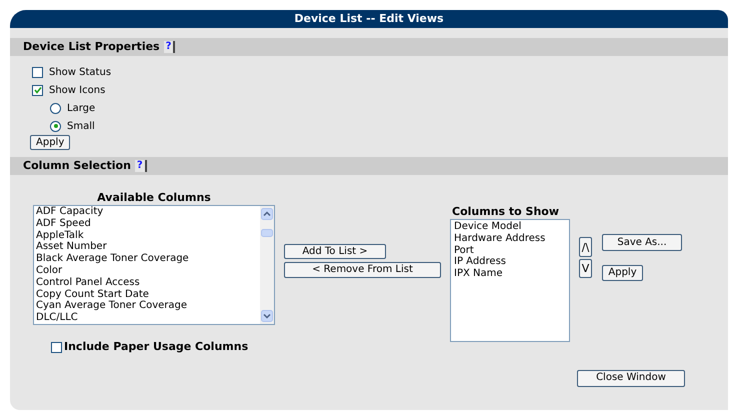 This screenshot has height=414, width=736. What do you see at coordinates (500, 238) in the screenshot?
I see `list-option: Hardware Address` at bounding box center [500, 238].